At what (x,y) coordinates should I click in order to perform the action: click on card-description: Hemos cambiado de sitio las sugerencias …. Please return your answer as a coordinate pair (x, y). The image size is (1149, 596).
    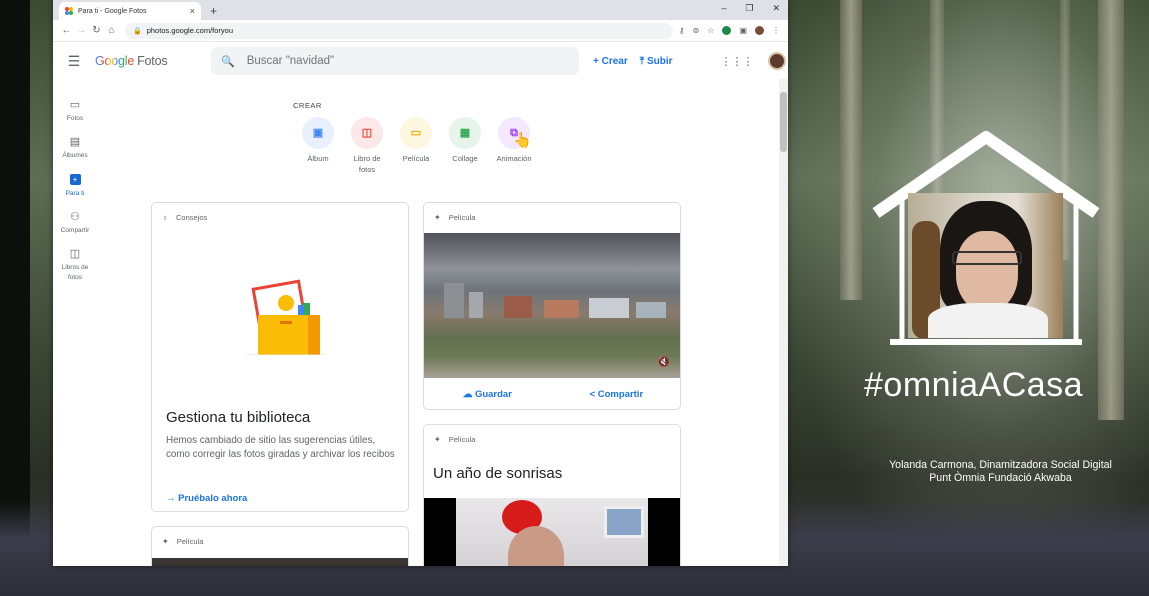
    Looking at the image, I should click on (280, 447).